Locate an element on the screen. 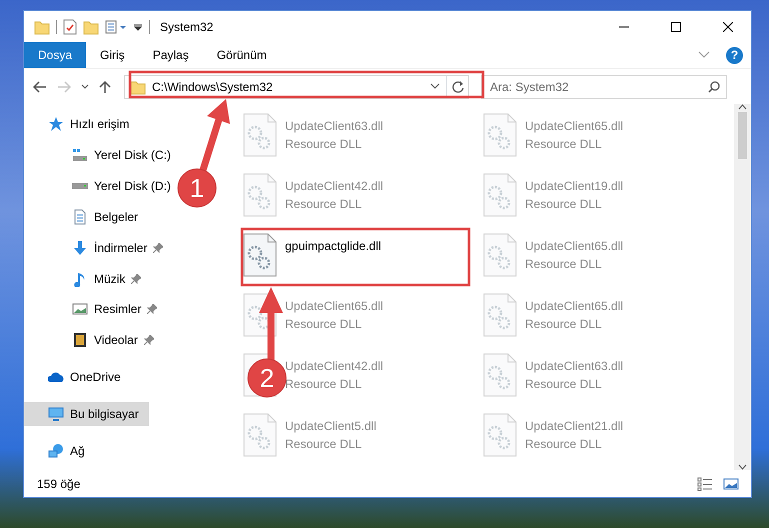  refresh-icon is located at coordinates (458, 86).